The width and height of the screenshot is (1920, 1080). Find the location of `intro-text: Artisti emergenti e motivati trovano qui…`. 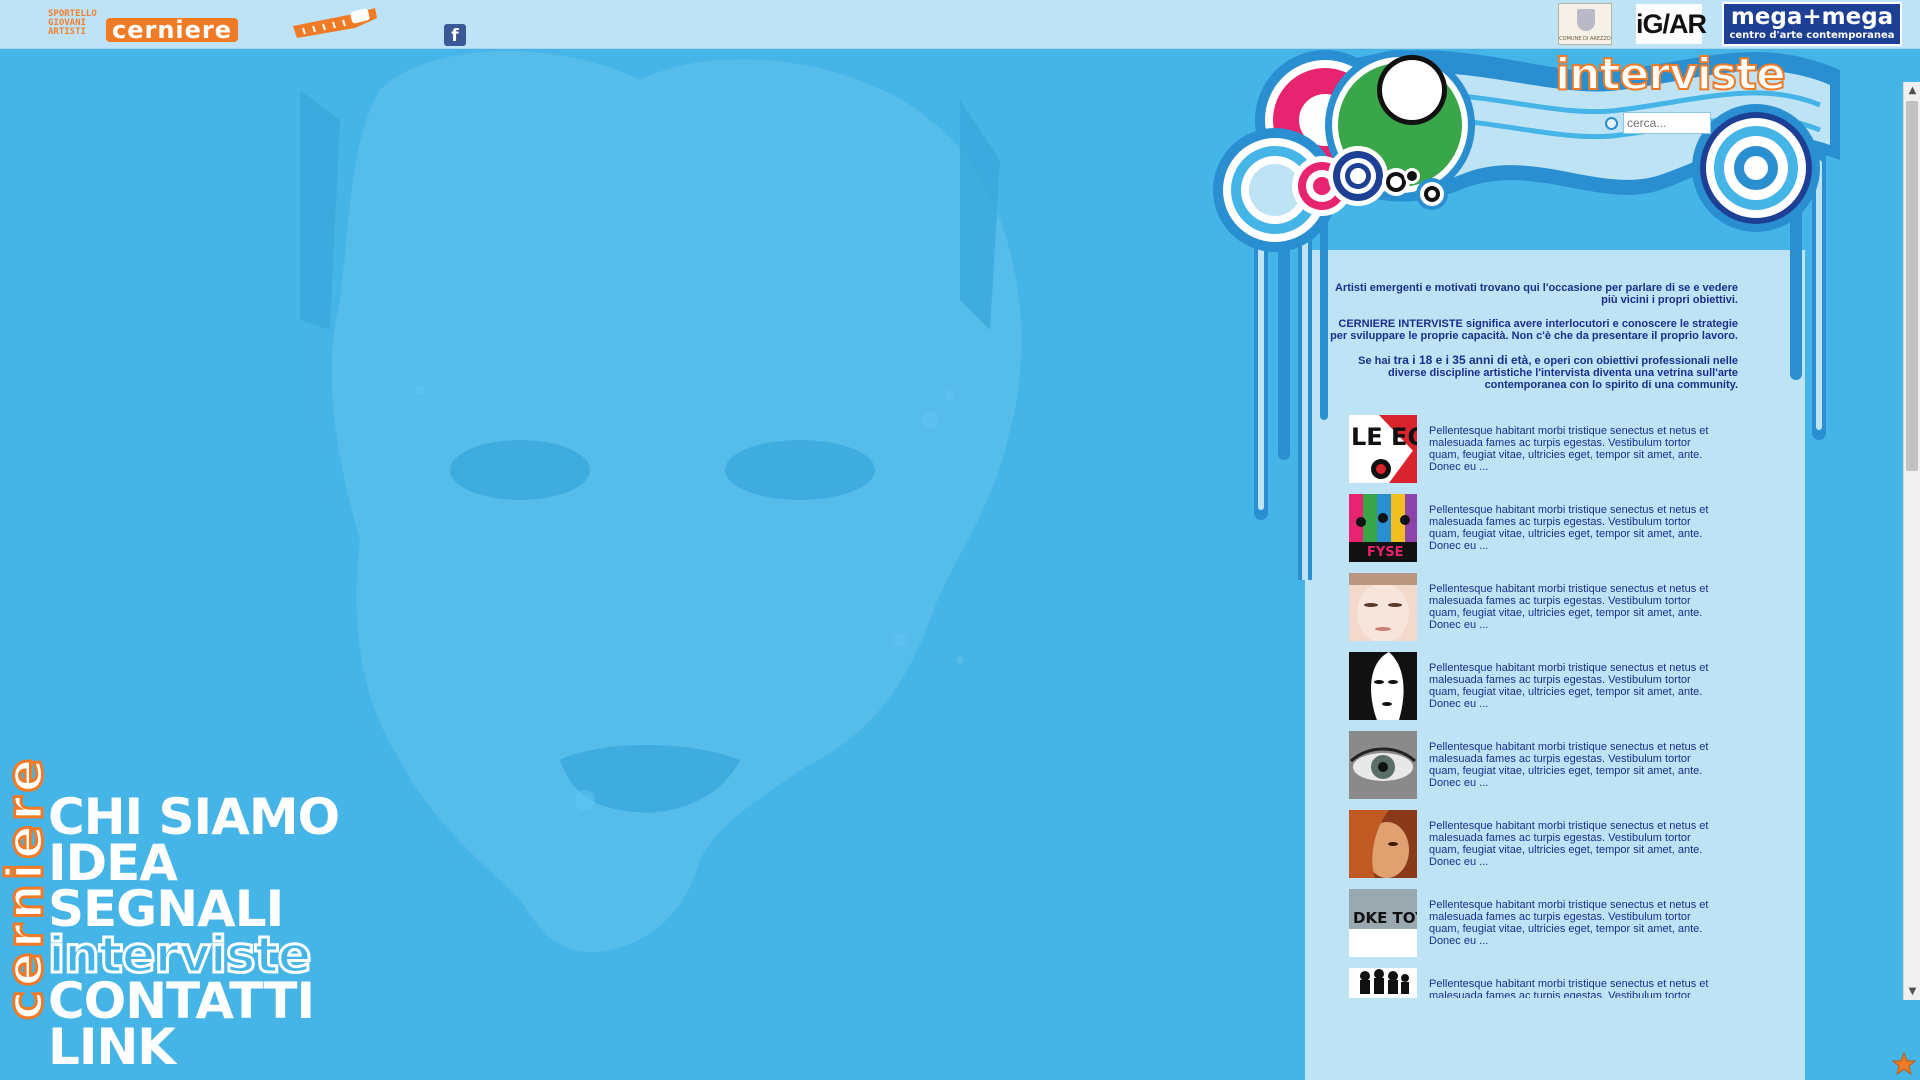

intro-text: Artisti emergenti e motivati trovano qui… is located at coordinates (1534, 336).